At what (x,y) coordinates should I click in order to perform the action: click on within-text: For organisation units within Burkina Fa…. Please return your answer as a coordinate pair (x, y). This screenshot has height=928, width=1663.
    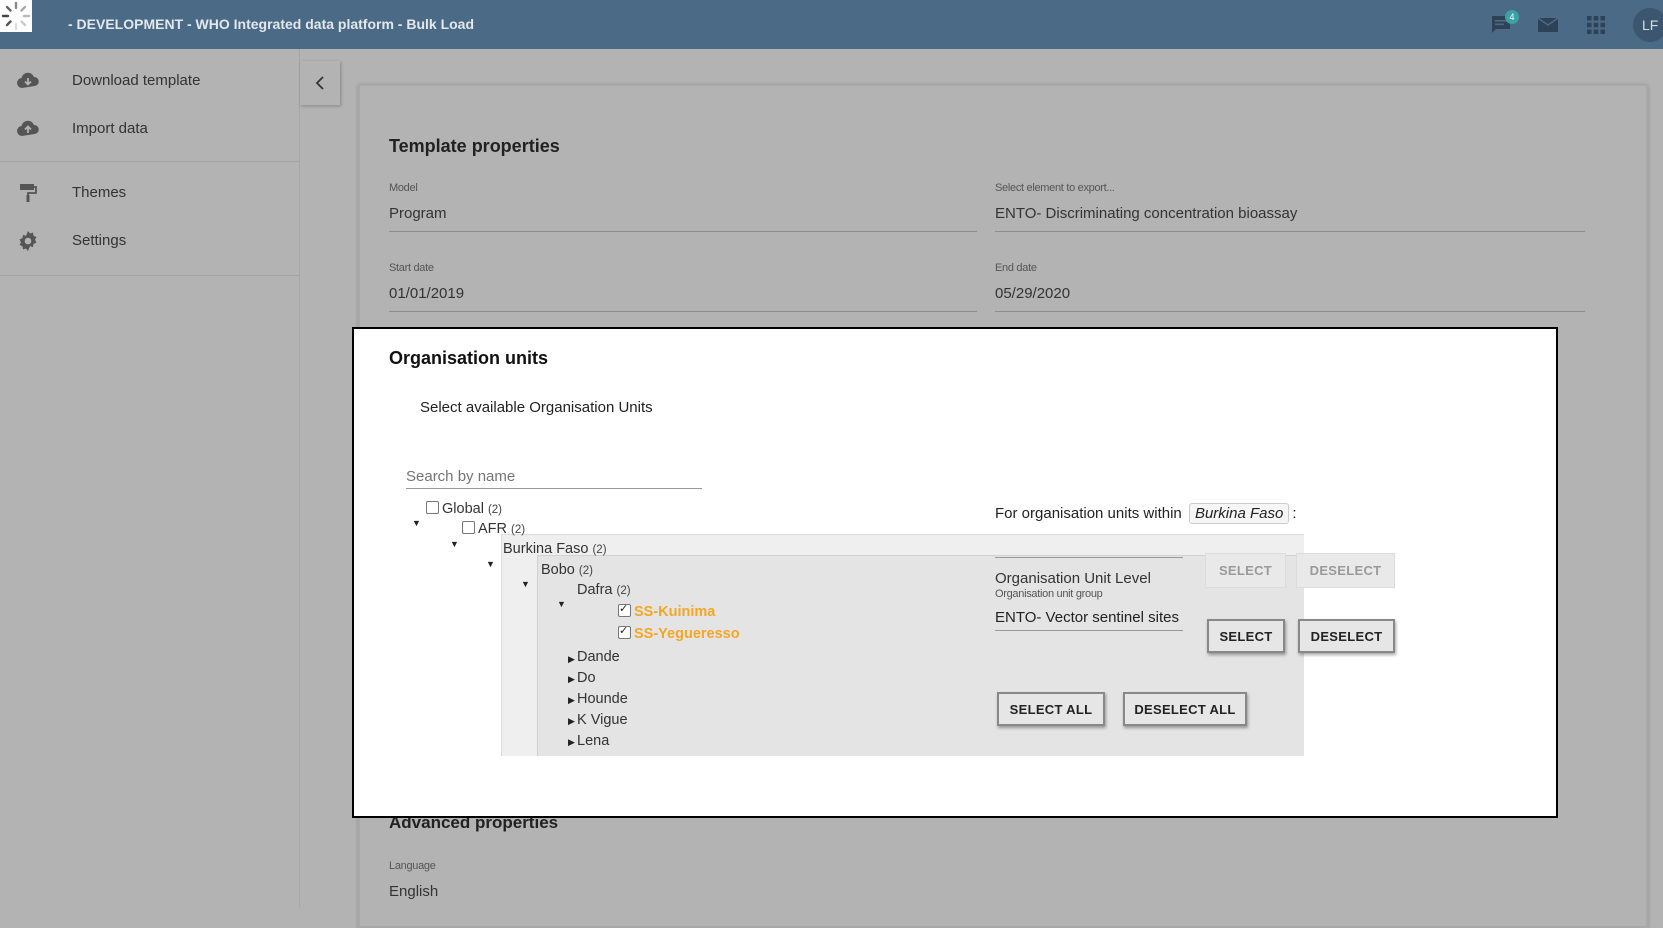
    Looking at the image, I should click on (1145, 513).